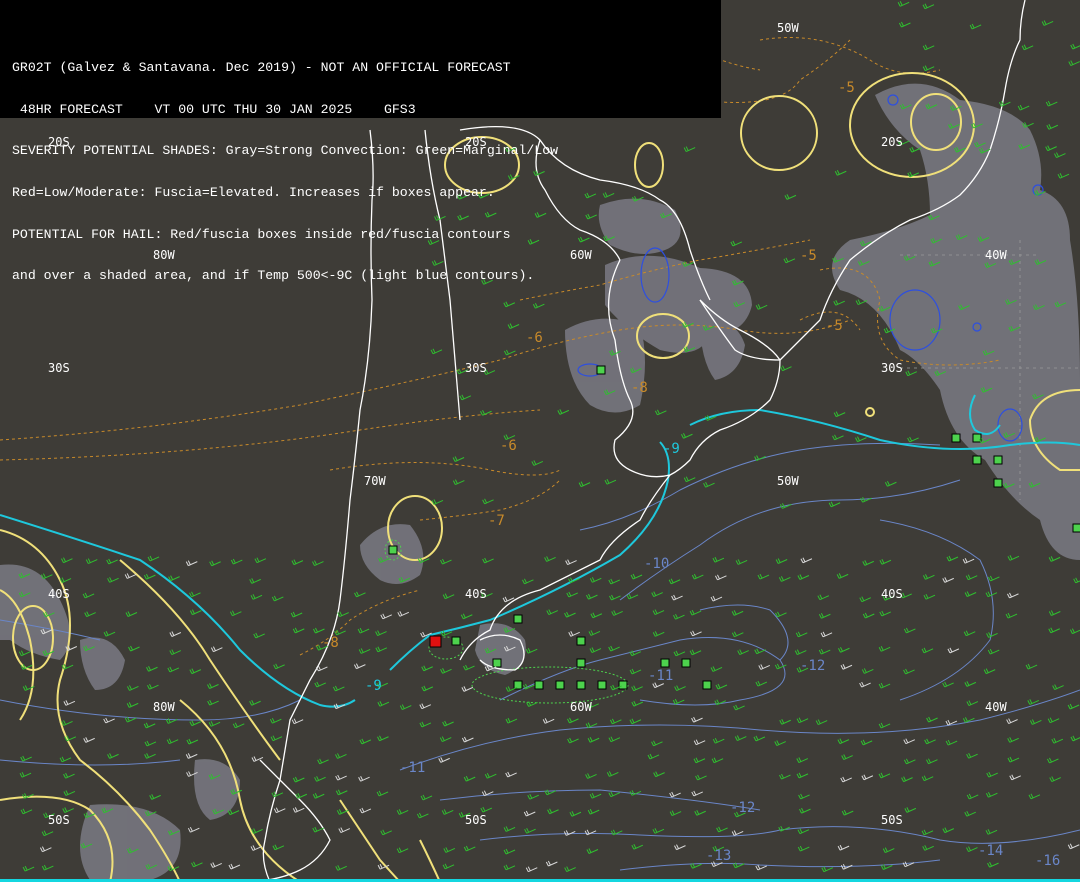 The image size is (1080, 882). I want to click on blue-contour-label: -16, so click(1047, 861).